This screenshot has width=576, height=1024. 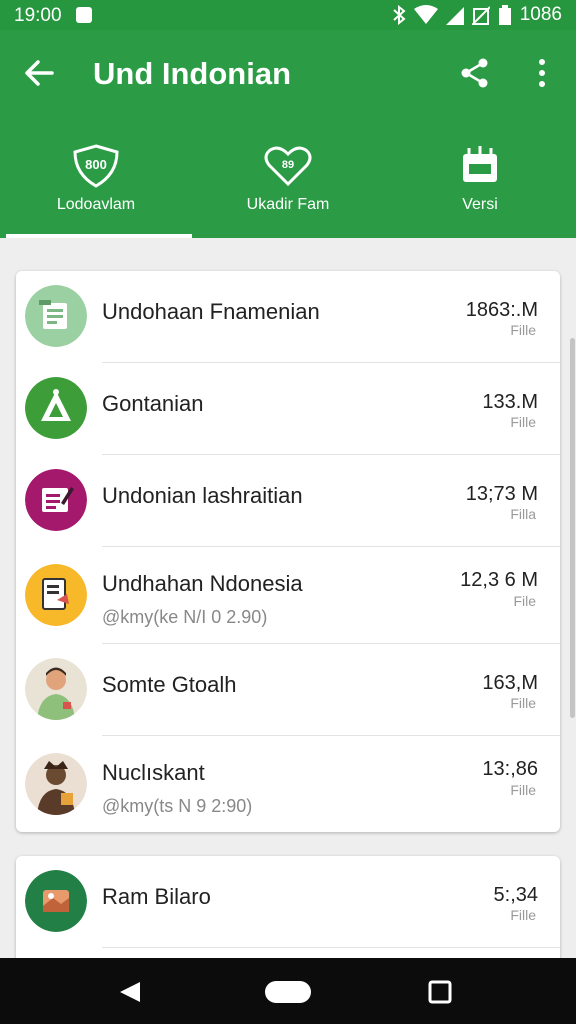 I want to click on edit-doc-icon, so click(x=56, y=500).